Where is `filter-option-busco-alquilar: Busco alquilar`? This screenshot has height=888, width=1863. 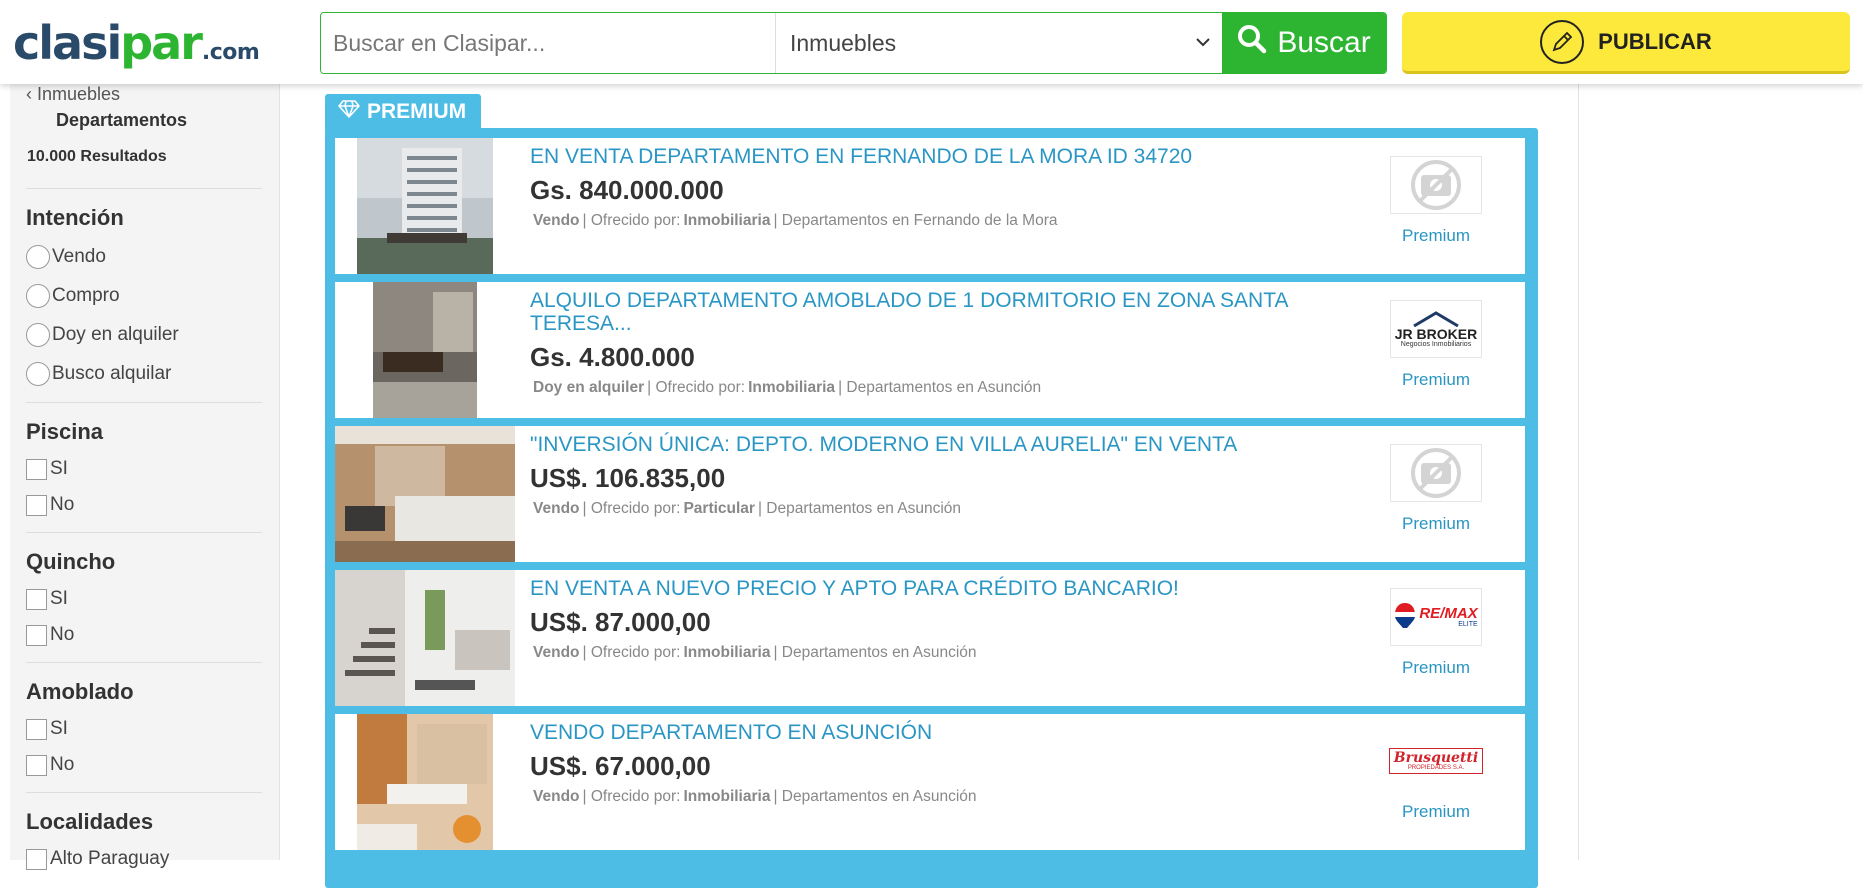 filter-option-busco-alquilar: Busco alquilar is located at coordinates (144, 373).